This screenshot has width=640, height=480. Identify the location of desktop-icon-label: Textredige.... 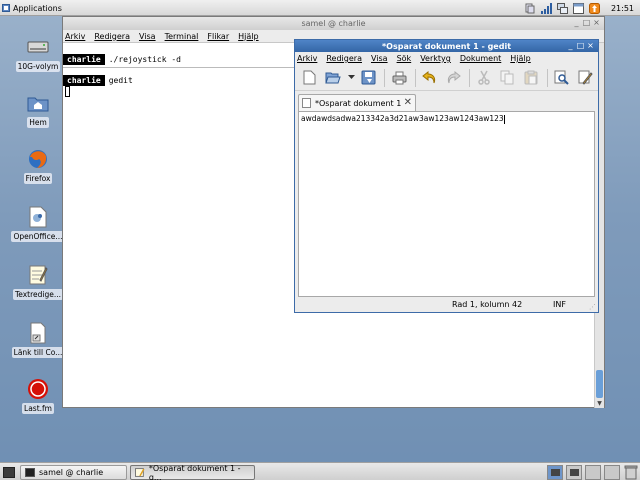
(38, 294).